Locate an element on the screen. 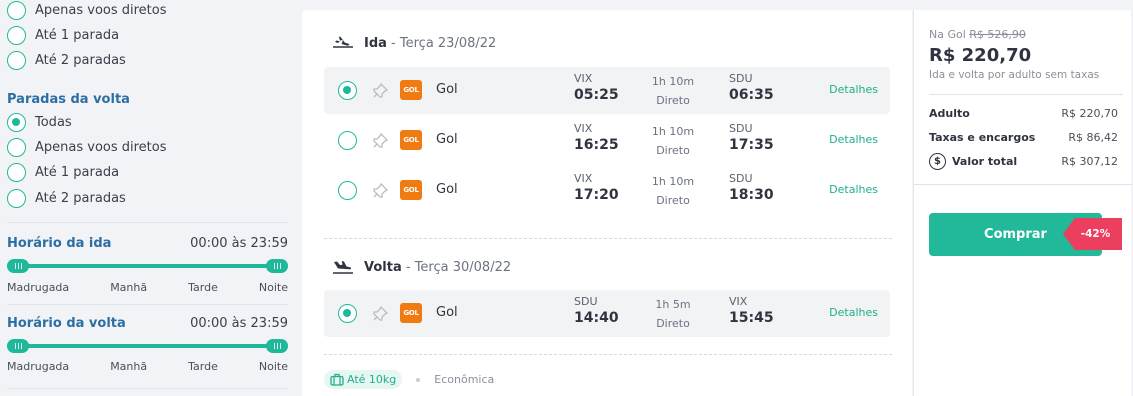 Image resolution: width=1133 pixels, height=396 pixels. outbound-stops-2: Até 2 paradas is located at coordinates (66, 60).